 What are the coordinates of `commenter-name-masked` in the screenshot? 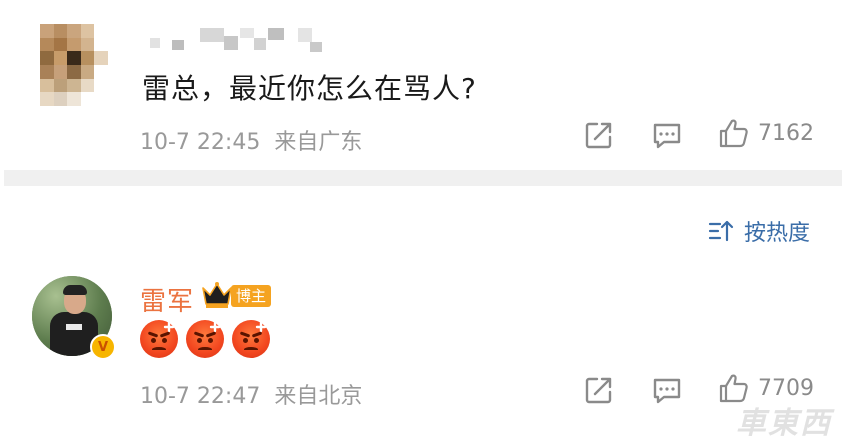 It's located at (240, 40).